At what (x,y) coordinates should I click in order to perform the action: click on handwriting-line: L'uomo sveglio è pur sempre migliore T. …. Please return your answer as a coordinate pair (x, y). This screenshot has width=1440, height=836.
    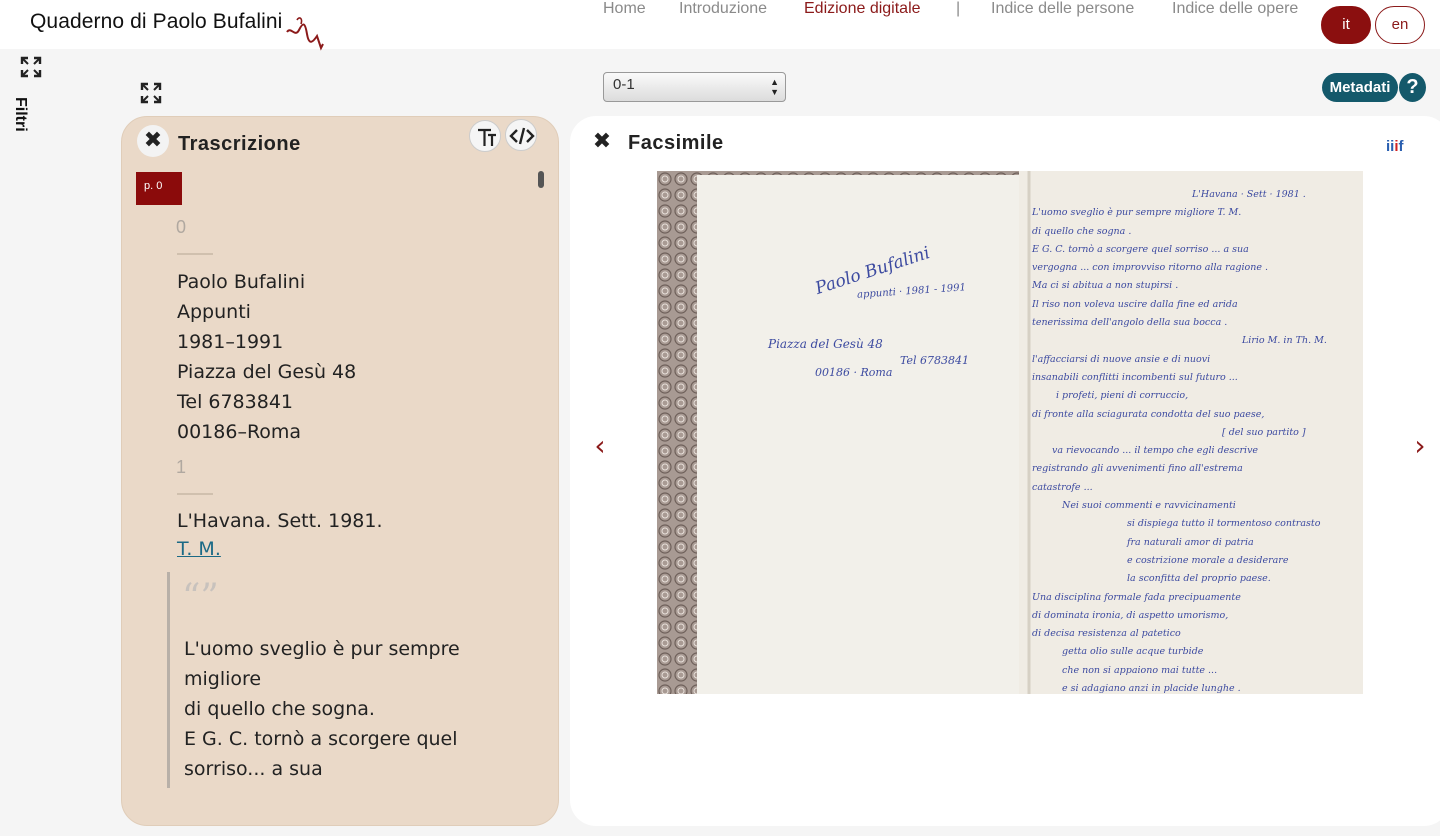
    Looking at the image, I should click on (1137, 213).